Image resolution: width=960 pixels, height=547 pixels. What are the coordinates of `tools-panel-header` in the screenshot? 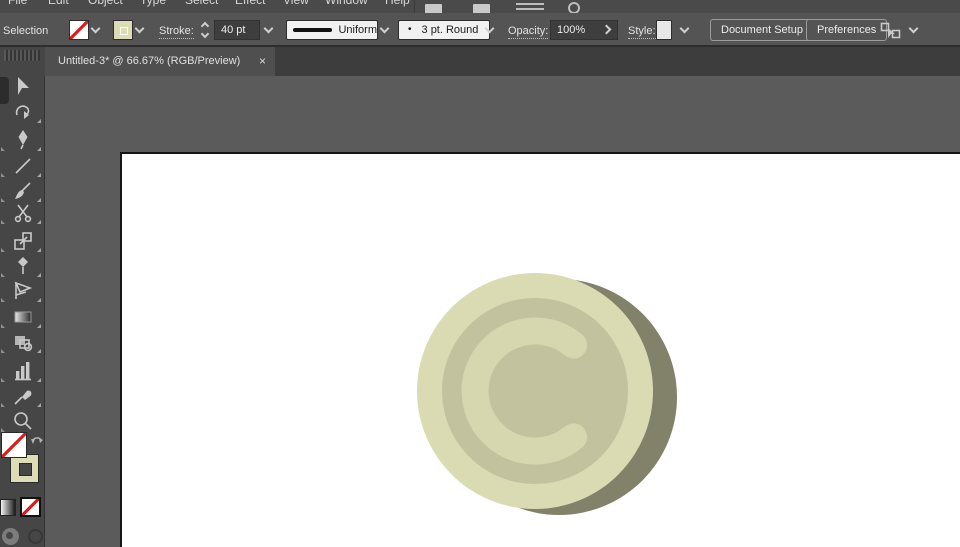 It's located at (22, 61).